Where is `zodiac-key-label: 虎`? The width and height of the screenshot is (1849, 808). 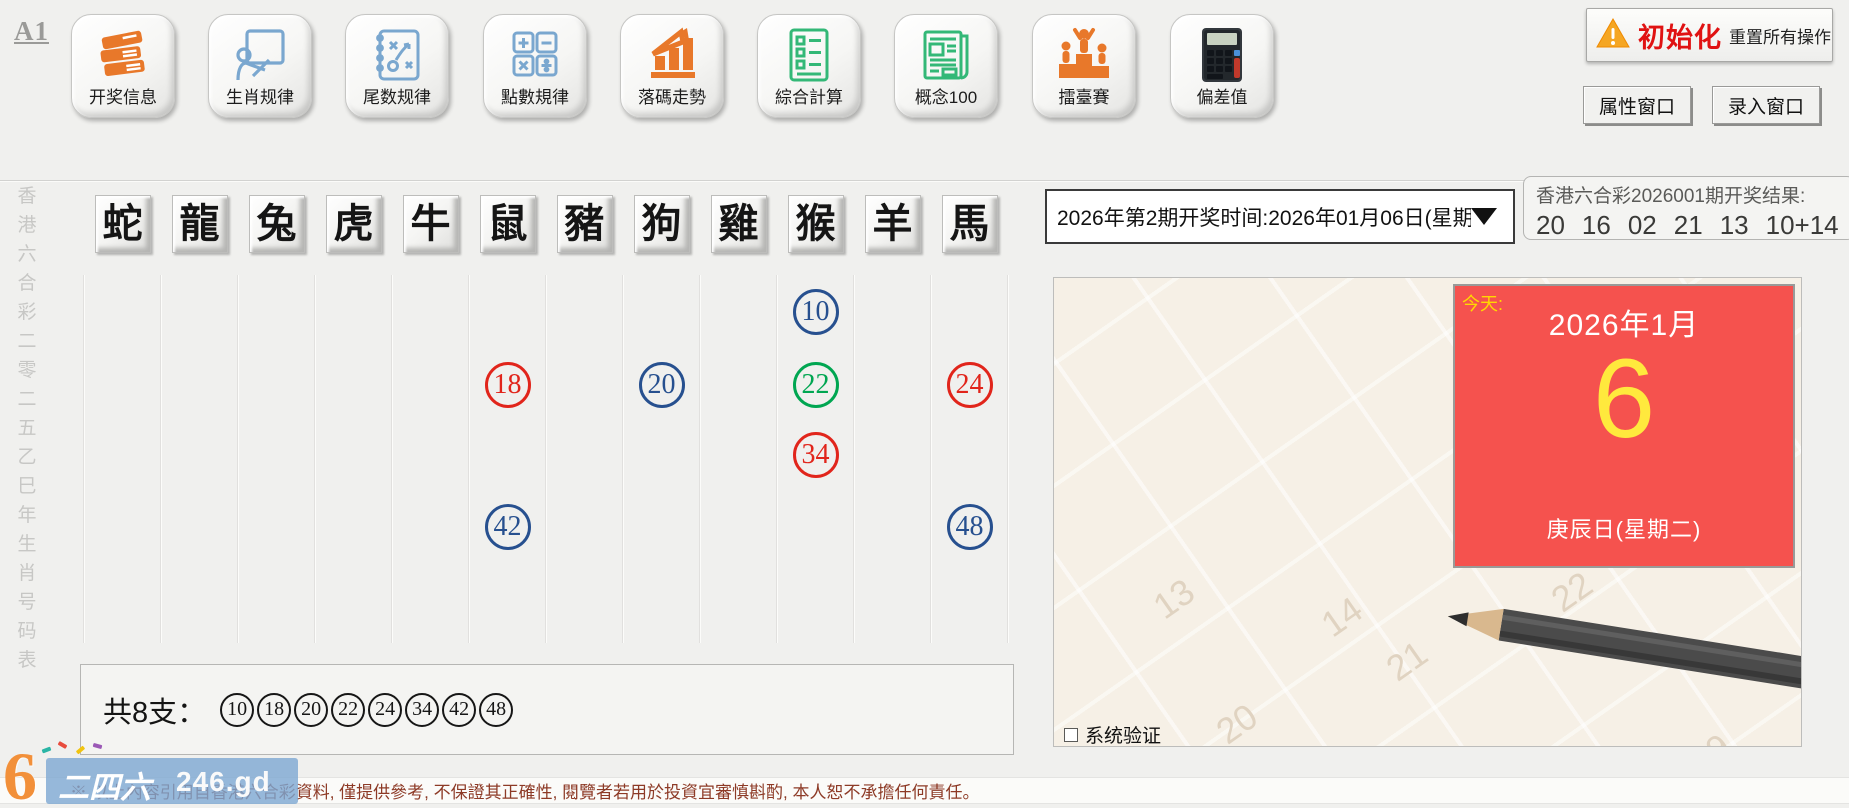 zodiac-key-label: 虎 is located at coordinates (353, 223).